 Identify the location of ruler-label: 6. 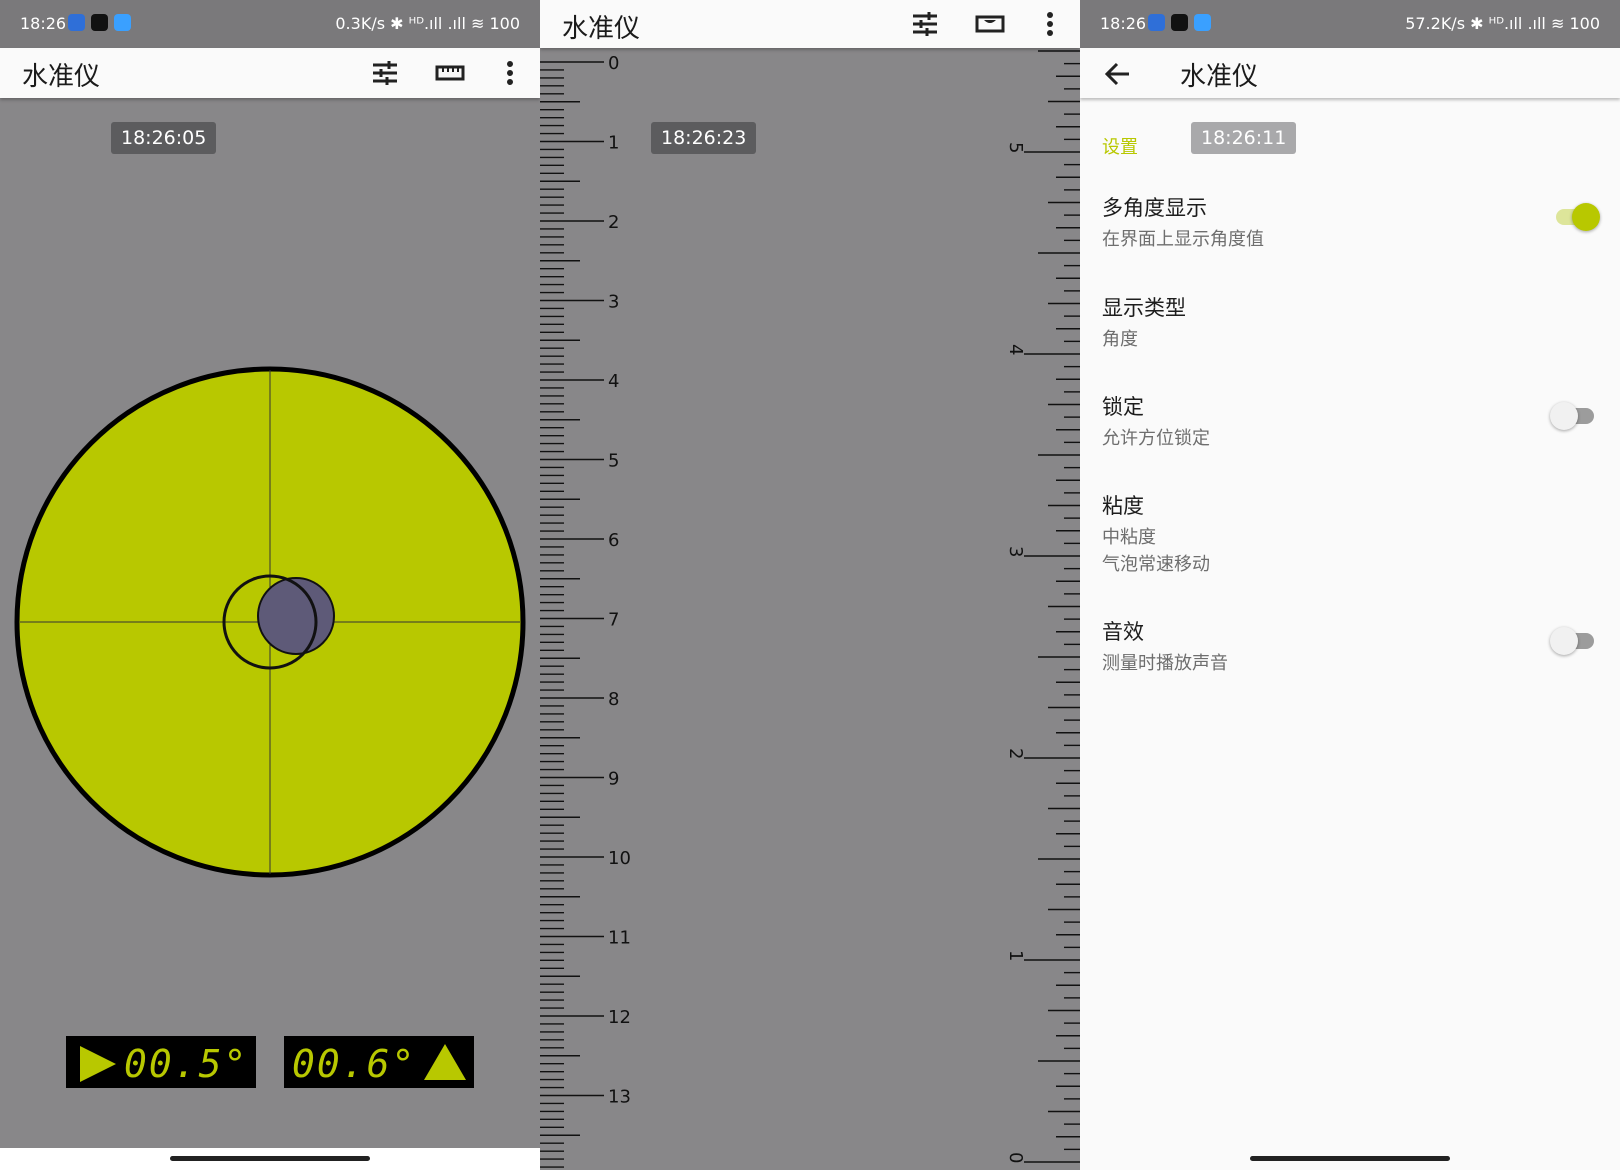
(613, 540).